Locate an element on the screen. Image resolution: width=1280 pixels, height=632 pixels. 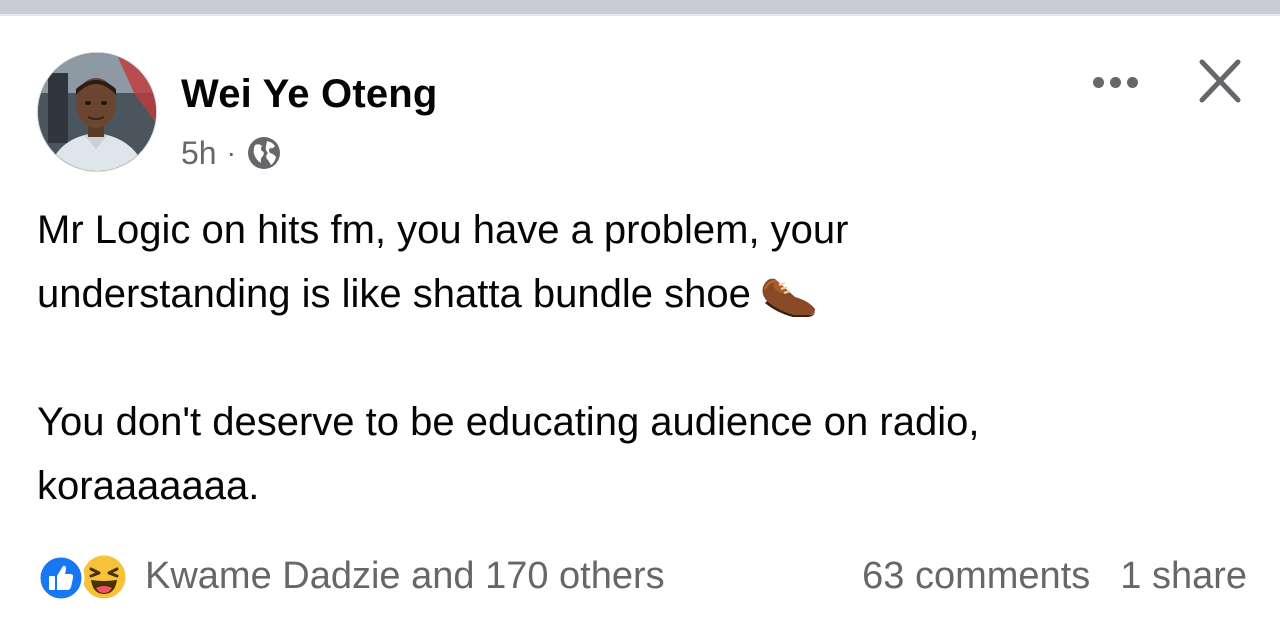
like-icon is located at coordinates (61, 578).